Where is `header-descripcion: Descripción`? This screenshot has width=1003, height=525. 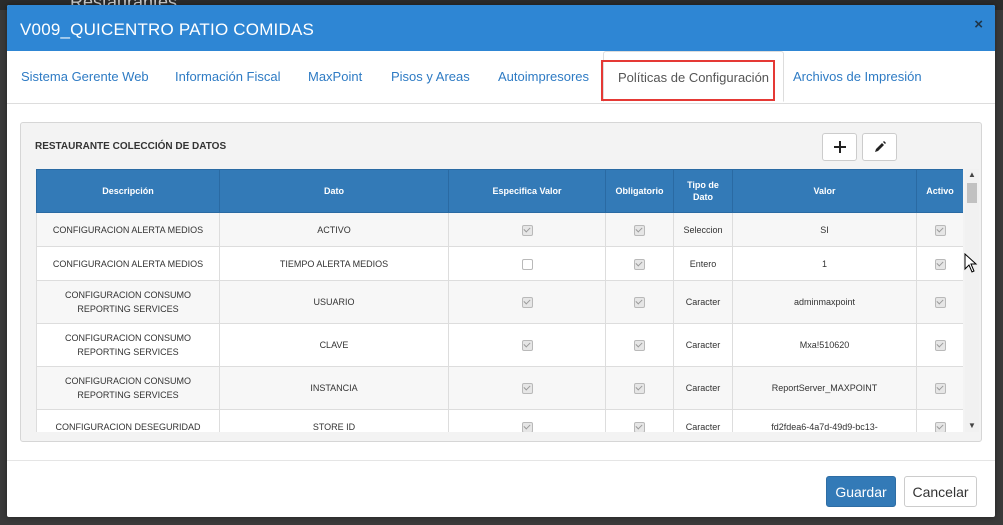
header-descripcion: Descripción is located at coordinates (128, 191).